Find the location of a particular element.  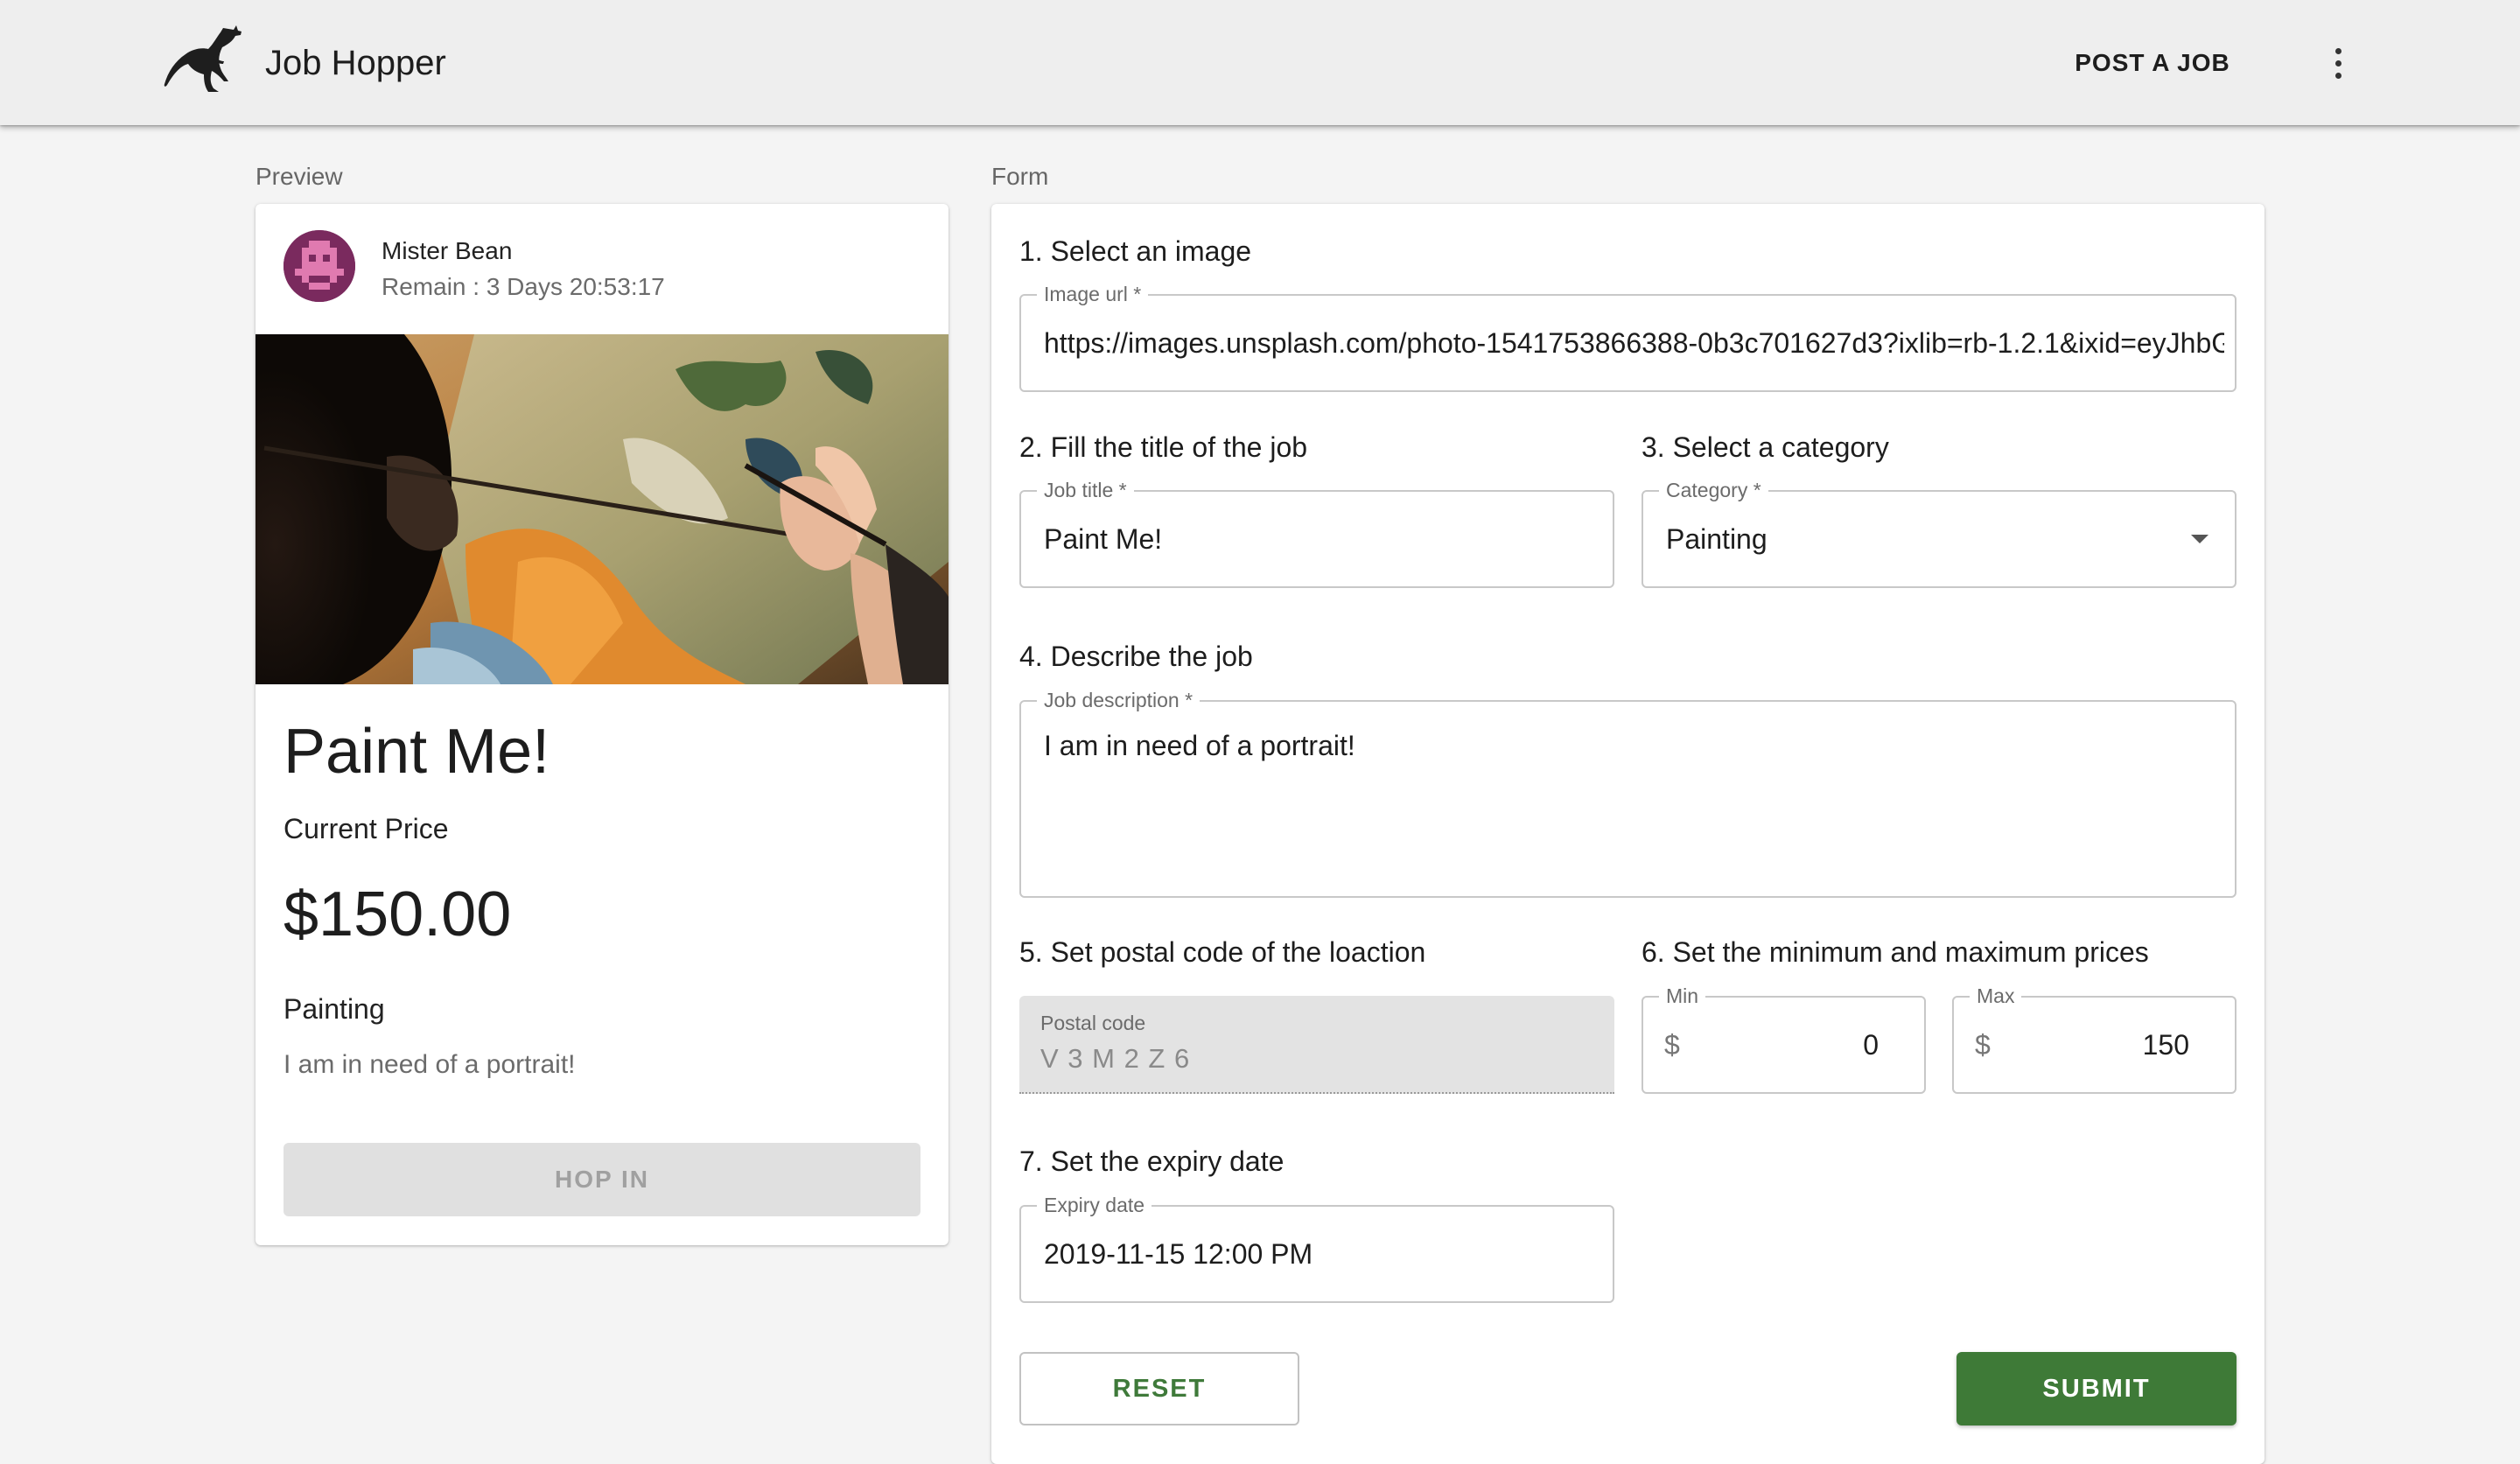

max-currency-symbol: $ is located at coordinates (1983, 1044).